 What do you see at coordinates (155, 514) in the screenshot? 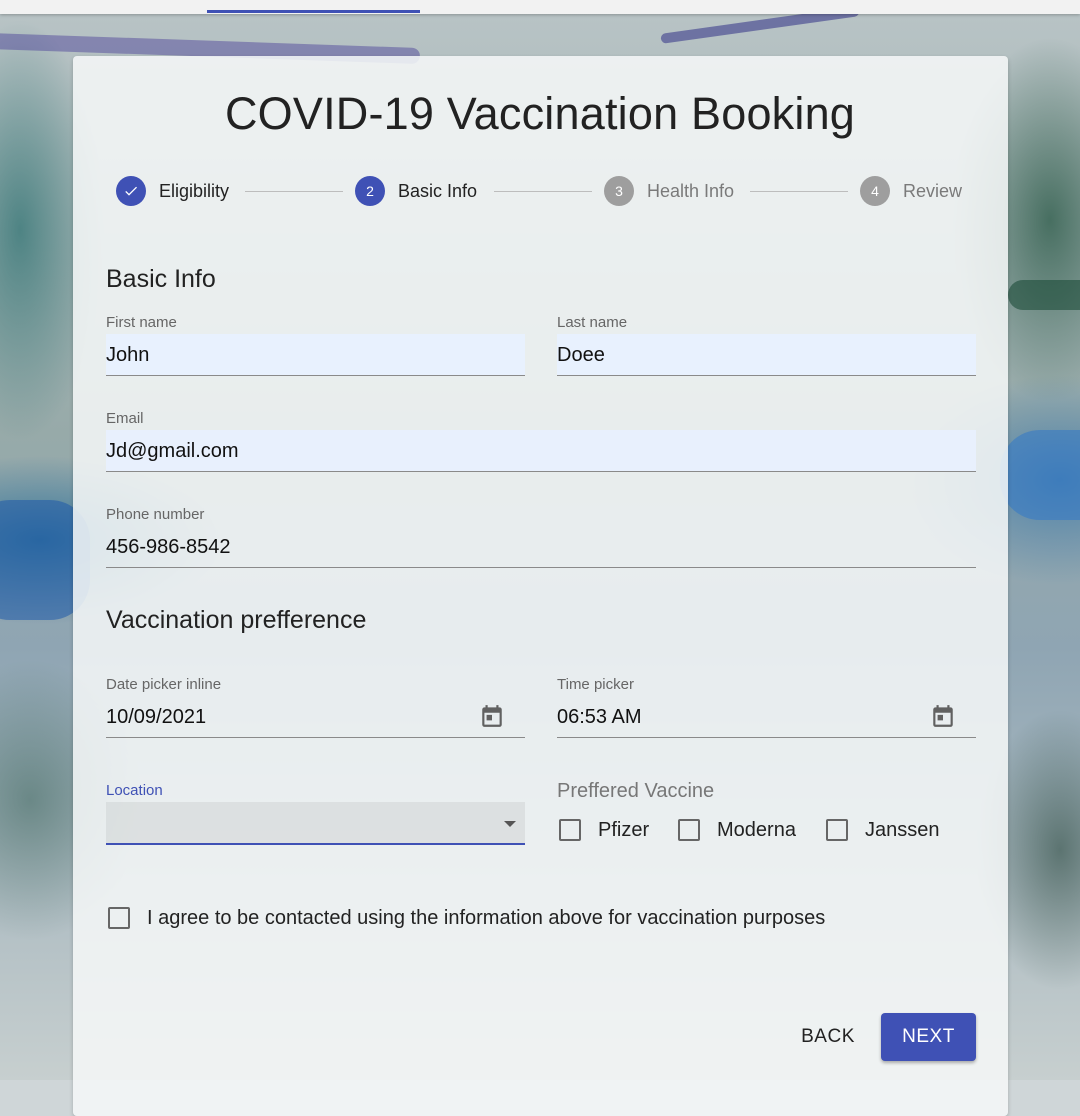
I see `phone-label: Phone number` at bounding box center [155, 514].